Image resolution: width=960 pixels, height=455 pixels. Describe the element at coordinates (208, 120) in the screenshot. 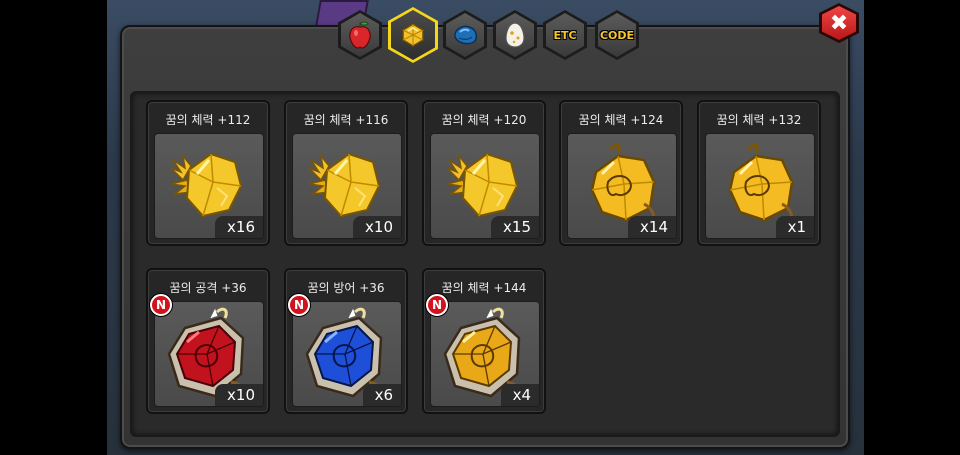

I see `item-title: 꿈의 체력 +112` at that location.